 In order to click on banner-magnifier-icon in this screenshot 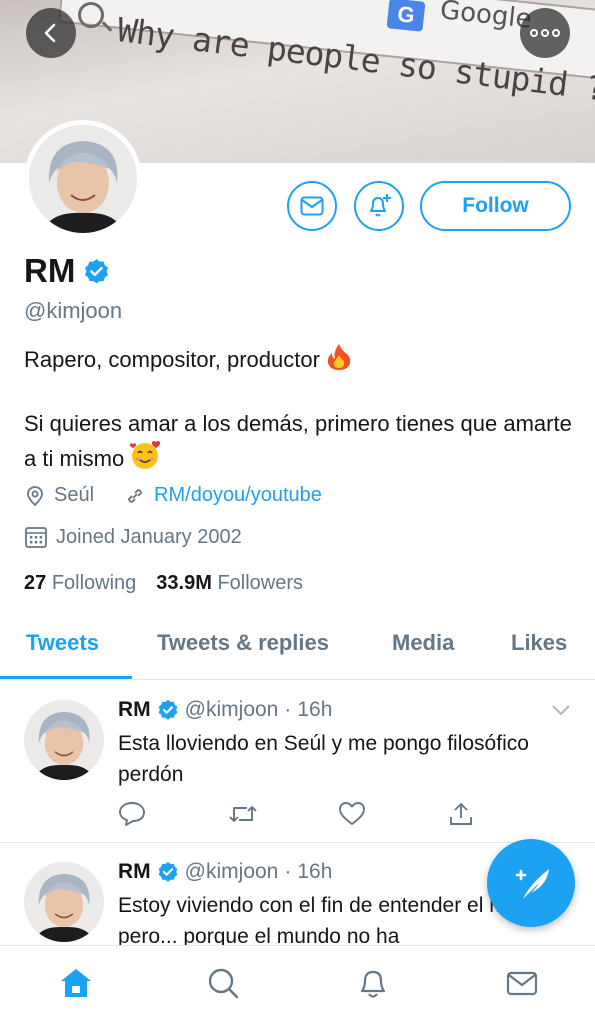, I will do `click(91, 15)`.